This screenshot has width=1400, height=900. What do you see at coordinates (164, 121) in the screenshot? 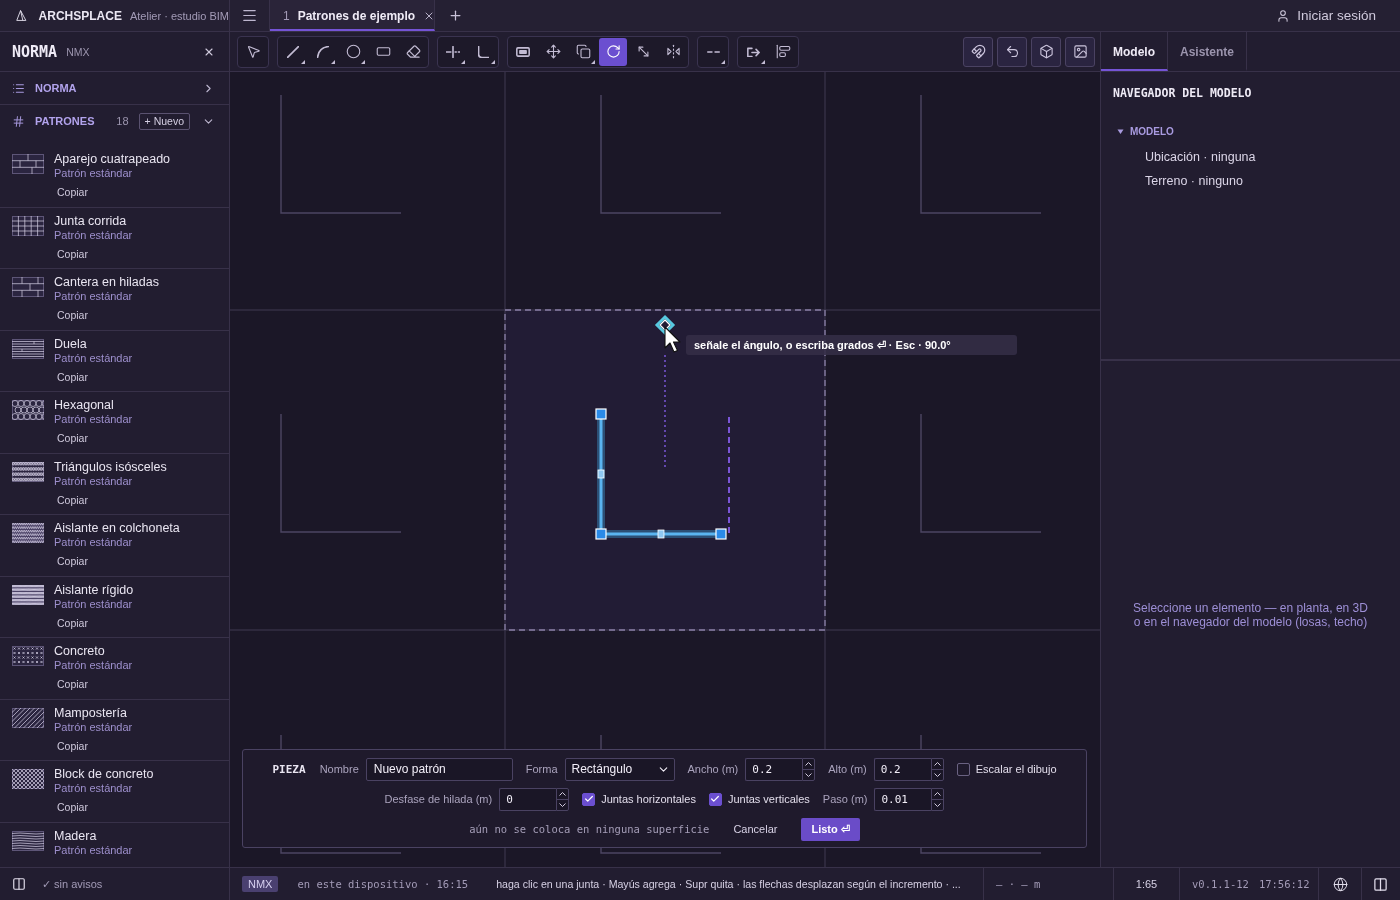
I see `new-pattern-button: + Nuevo` at bounding box center [164, 121].